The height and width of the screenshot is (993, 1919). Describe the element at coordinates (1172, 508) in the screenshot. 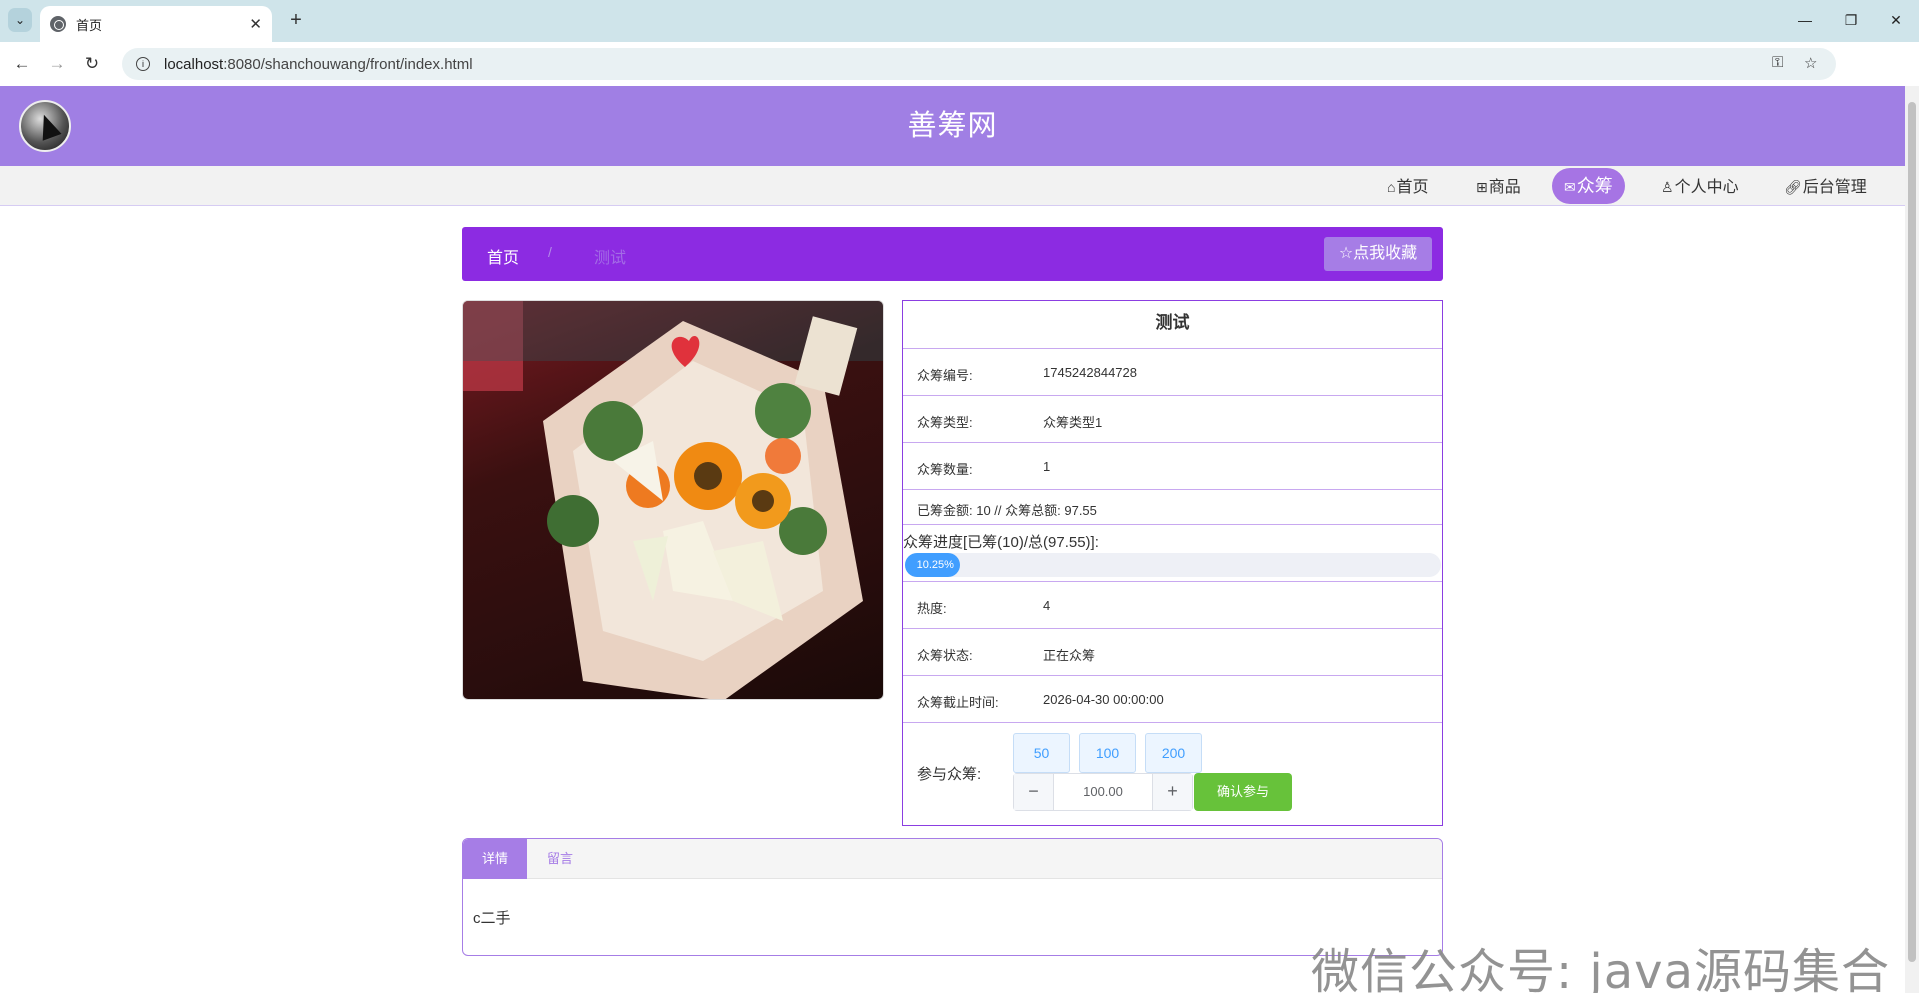

I see `raised-amount-row: 已筹金额: 10 // 众筹总额: 97.55` at that location.